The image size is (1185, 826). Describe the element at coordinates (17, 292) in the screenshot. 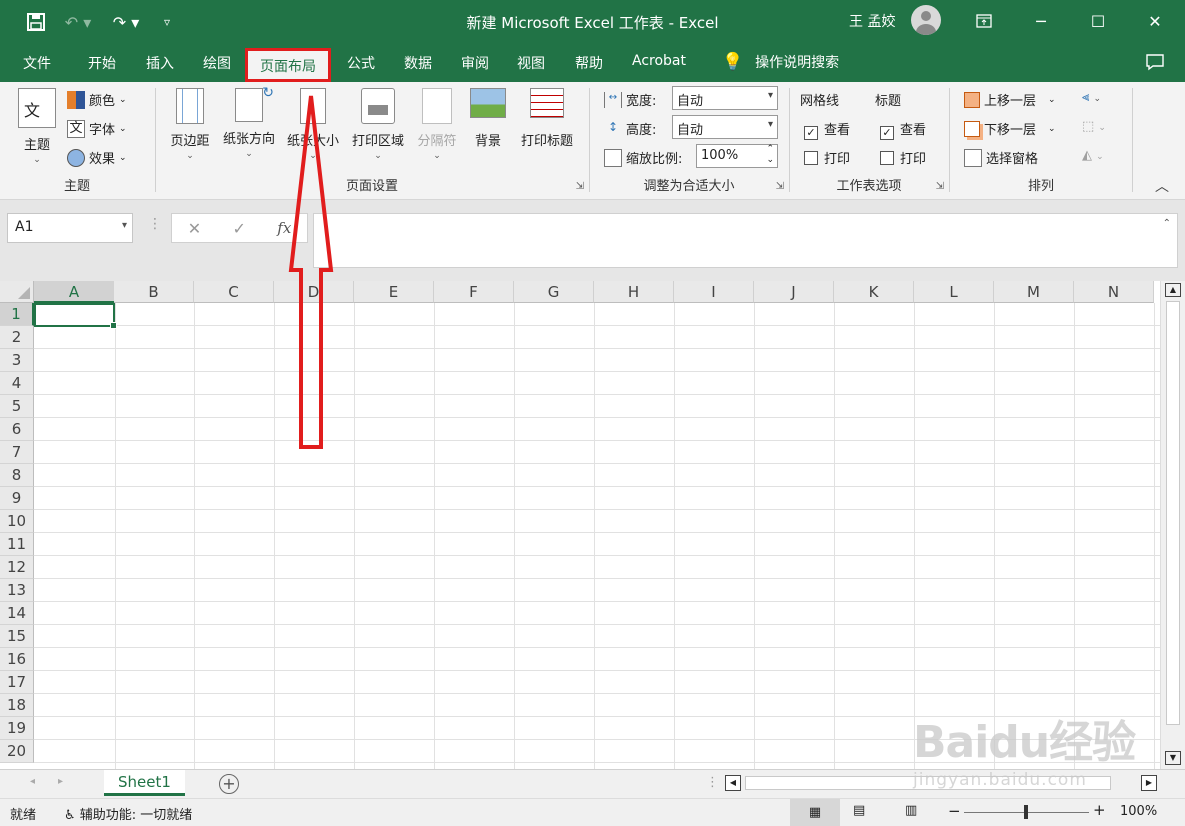

I see `select-all-corner` at that location.